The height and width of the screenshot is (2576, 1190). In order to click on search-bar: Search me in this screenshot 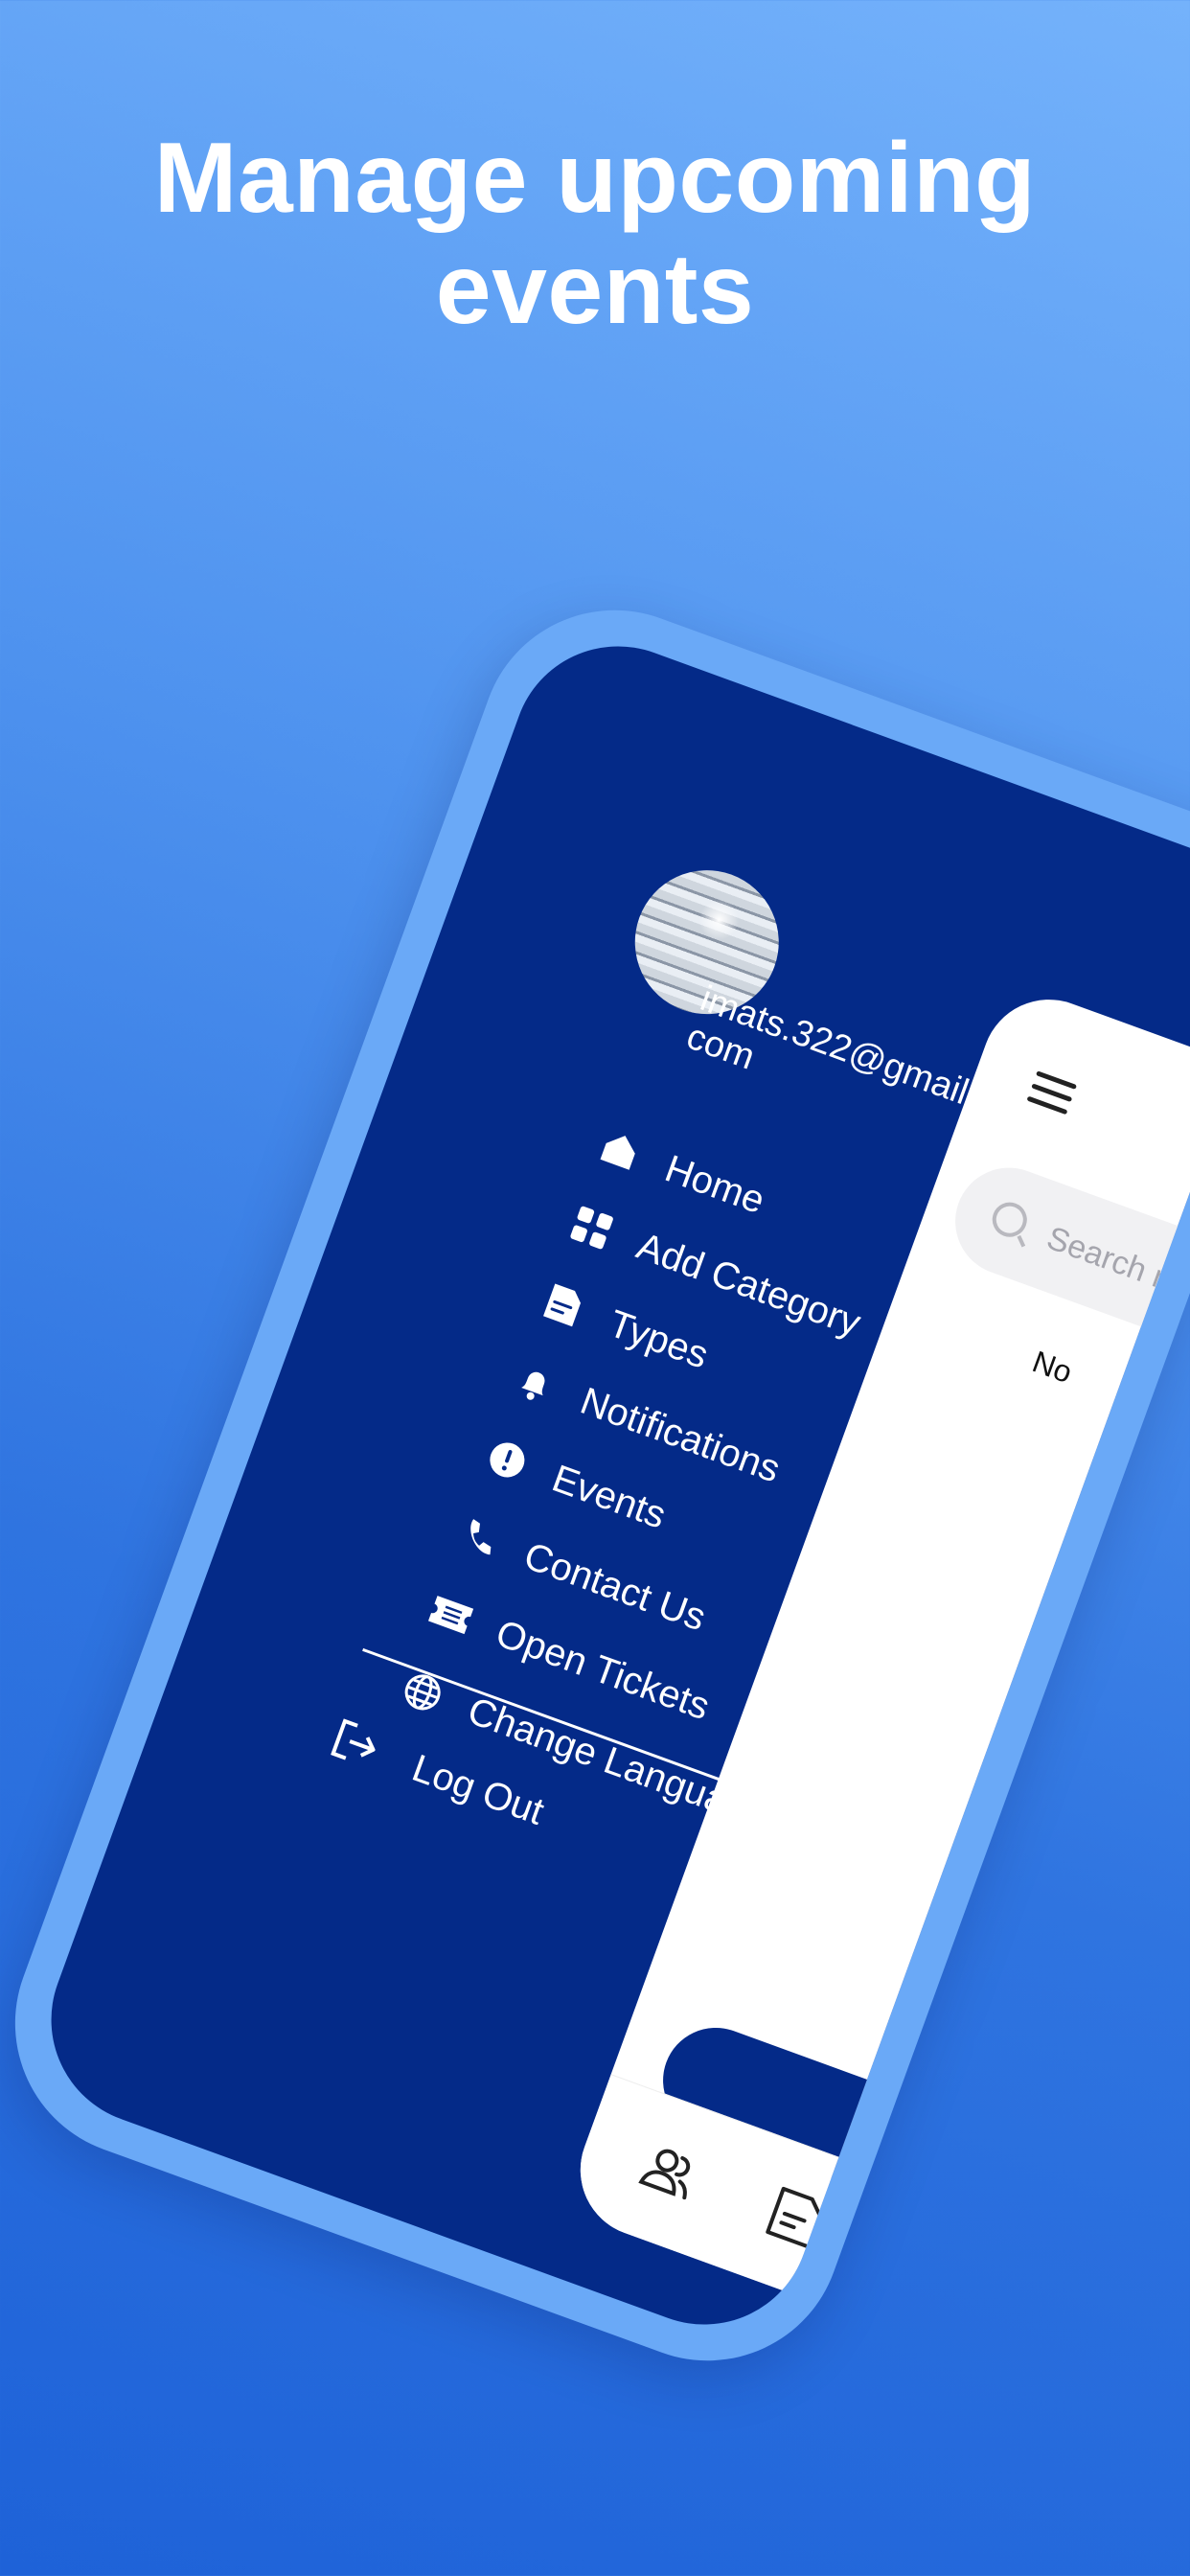, I will do `click(1065, 1301)`.